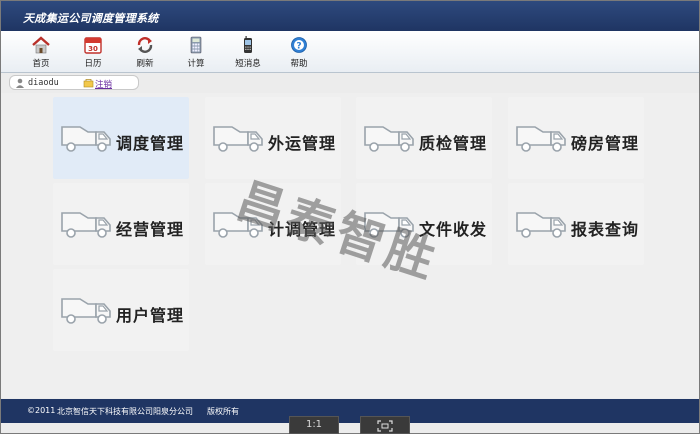 The width and height of the screenshot is (700, 434). Describe the element at coordinates (150, 143) in the screenshot. I see `module-label: 调度管理` at that location.